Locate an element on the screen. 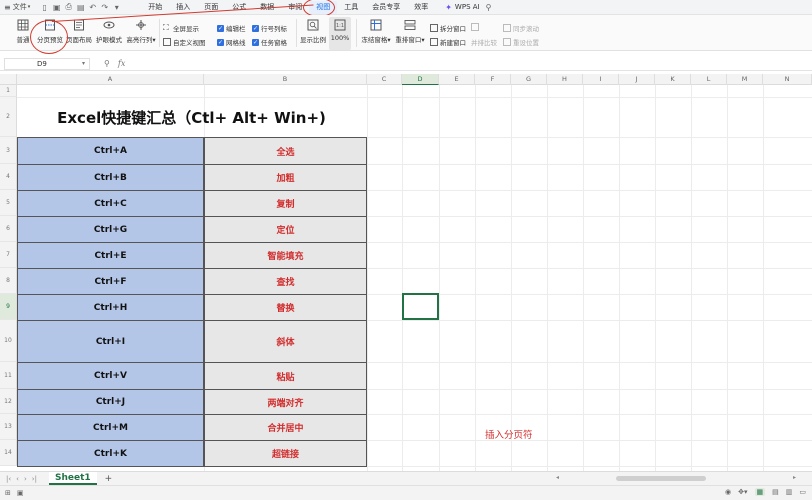  next-sheet-icon: › is located at coordinates (25, 479).